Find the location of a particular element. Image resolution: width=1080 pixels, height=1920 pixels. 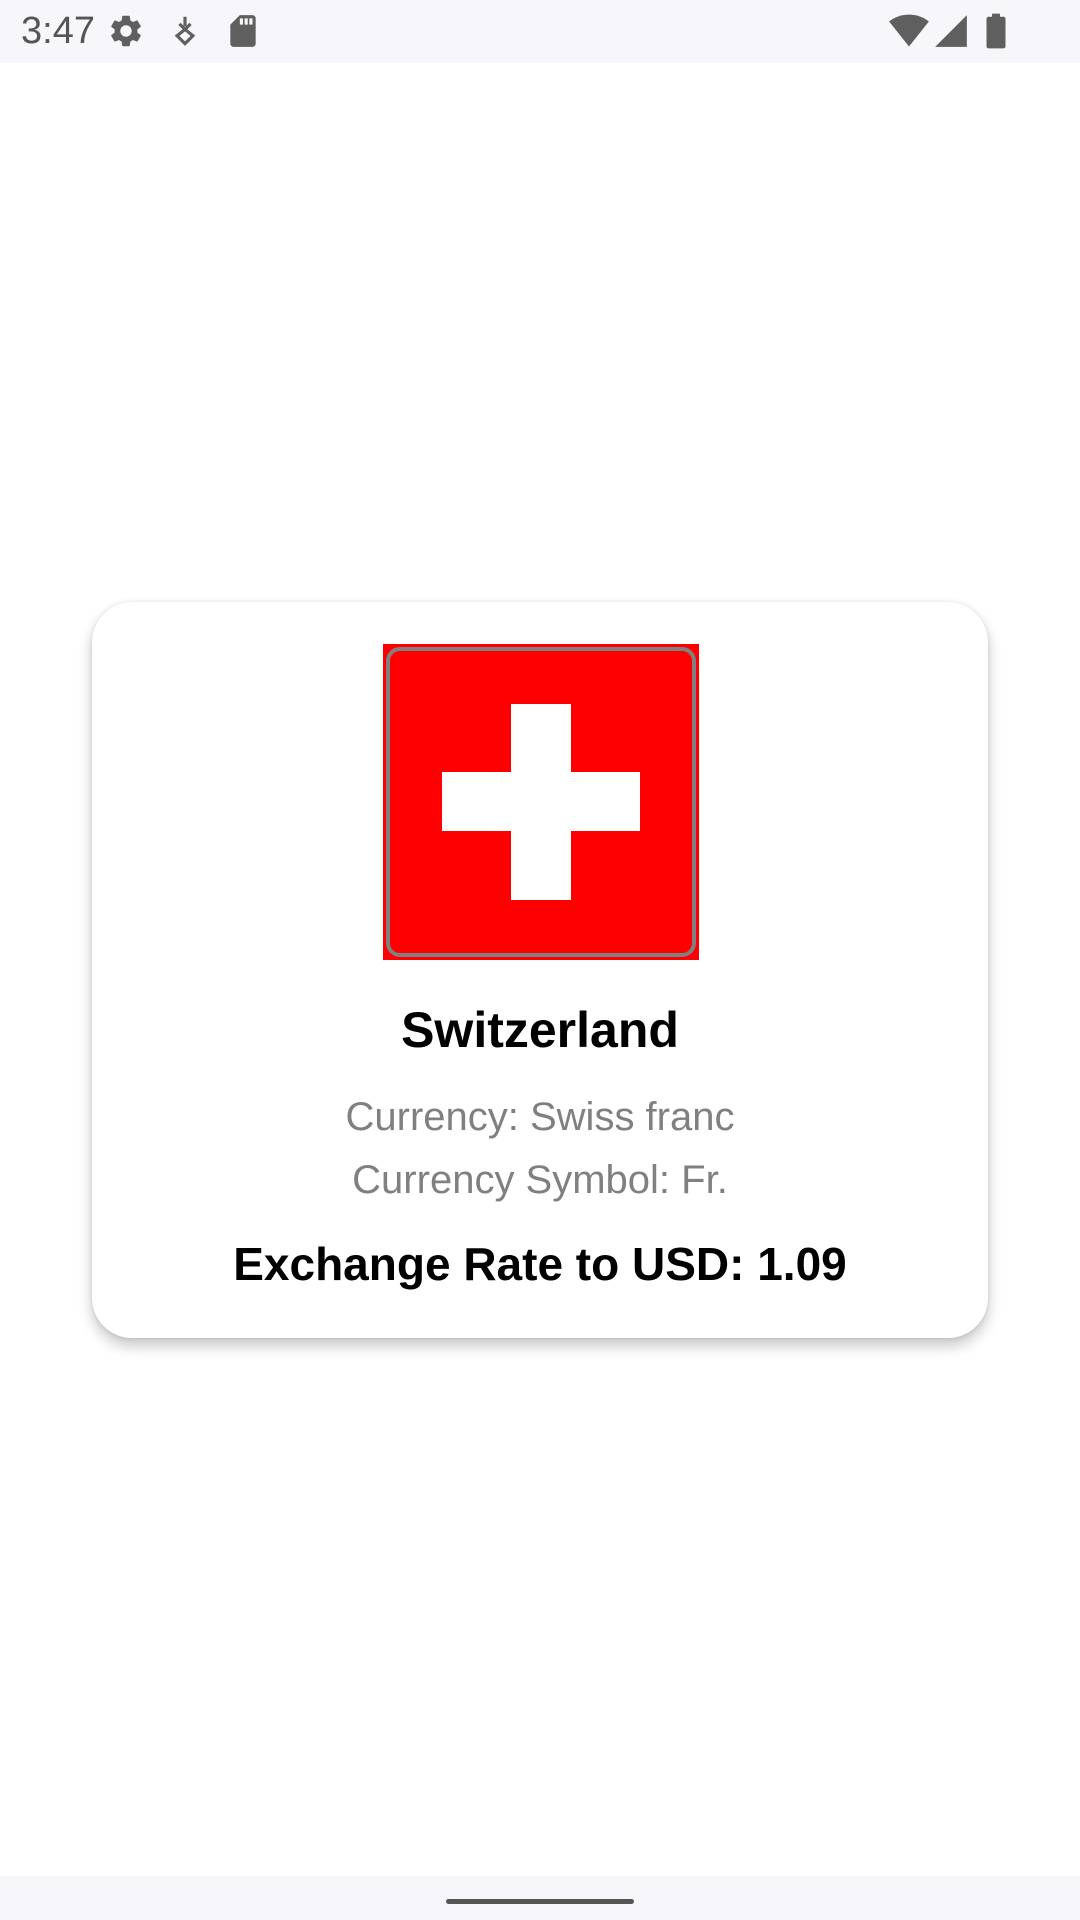

sd-card-icon is located at coordinates (243, 31).